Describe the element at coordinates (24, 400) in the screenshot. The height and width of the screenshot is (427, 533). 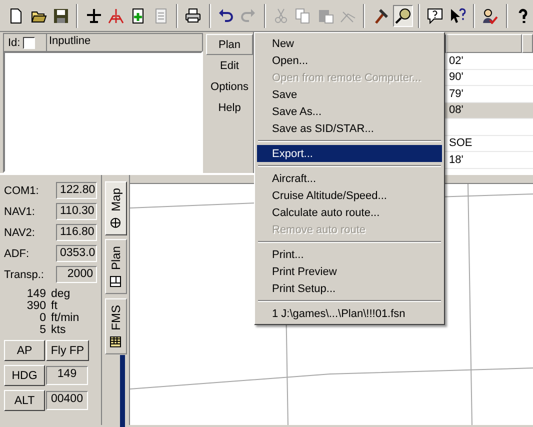
I see `autopilot-mode-button: ALT` at that location.